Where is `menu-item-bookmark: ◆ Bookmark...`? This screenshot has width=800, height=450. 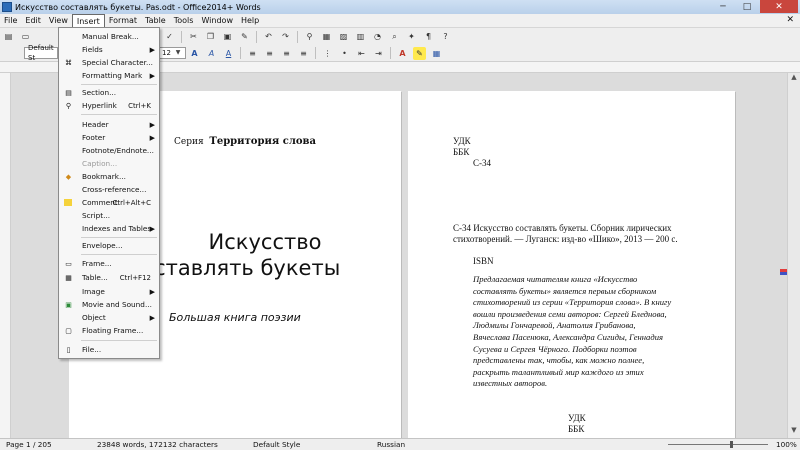
menu-item-bookmark: ◆ Bookmark... is located at coordinates (109, 177).